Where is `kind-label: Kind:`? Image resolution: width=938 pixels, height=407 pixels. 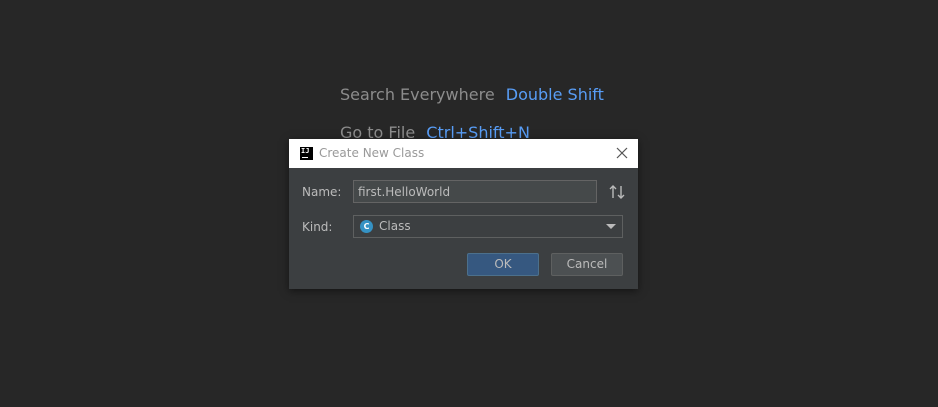
kind-label: Kind: is located at coordinates (317, 227).